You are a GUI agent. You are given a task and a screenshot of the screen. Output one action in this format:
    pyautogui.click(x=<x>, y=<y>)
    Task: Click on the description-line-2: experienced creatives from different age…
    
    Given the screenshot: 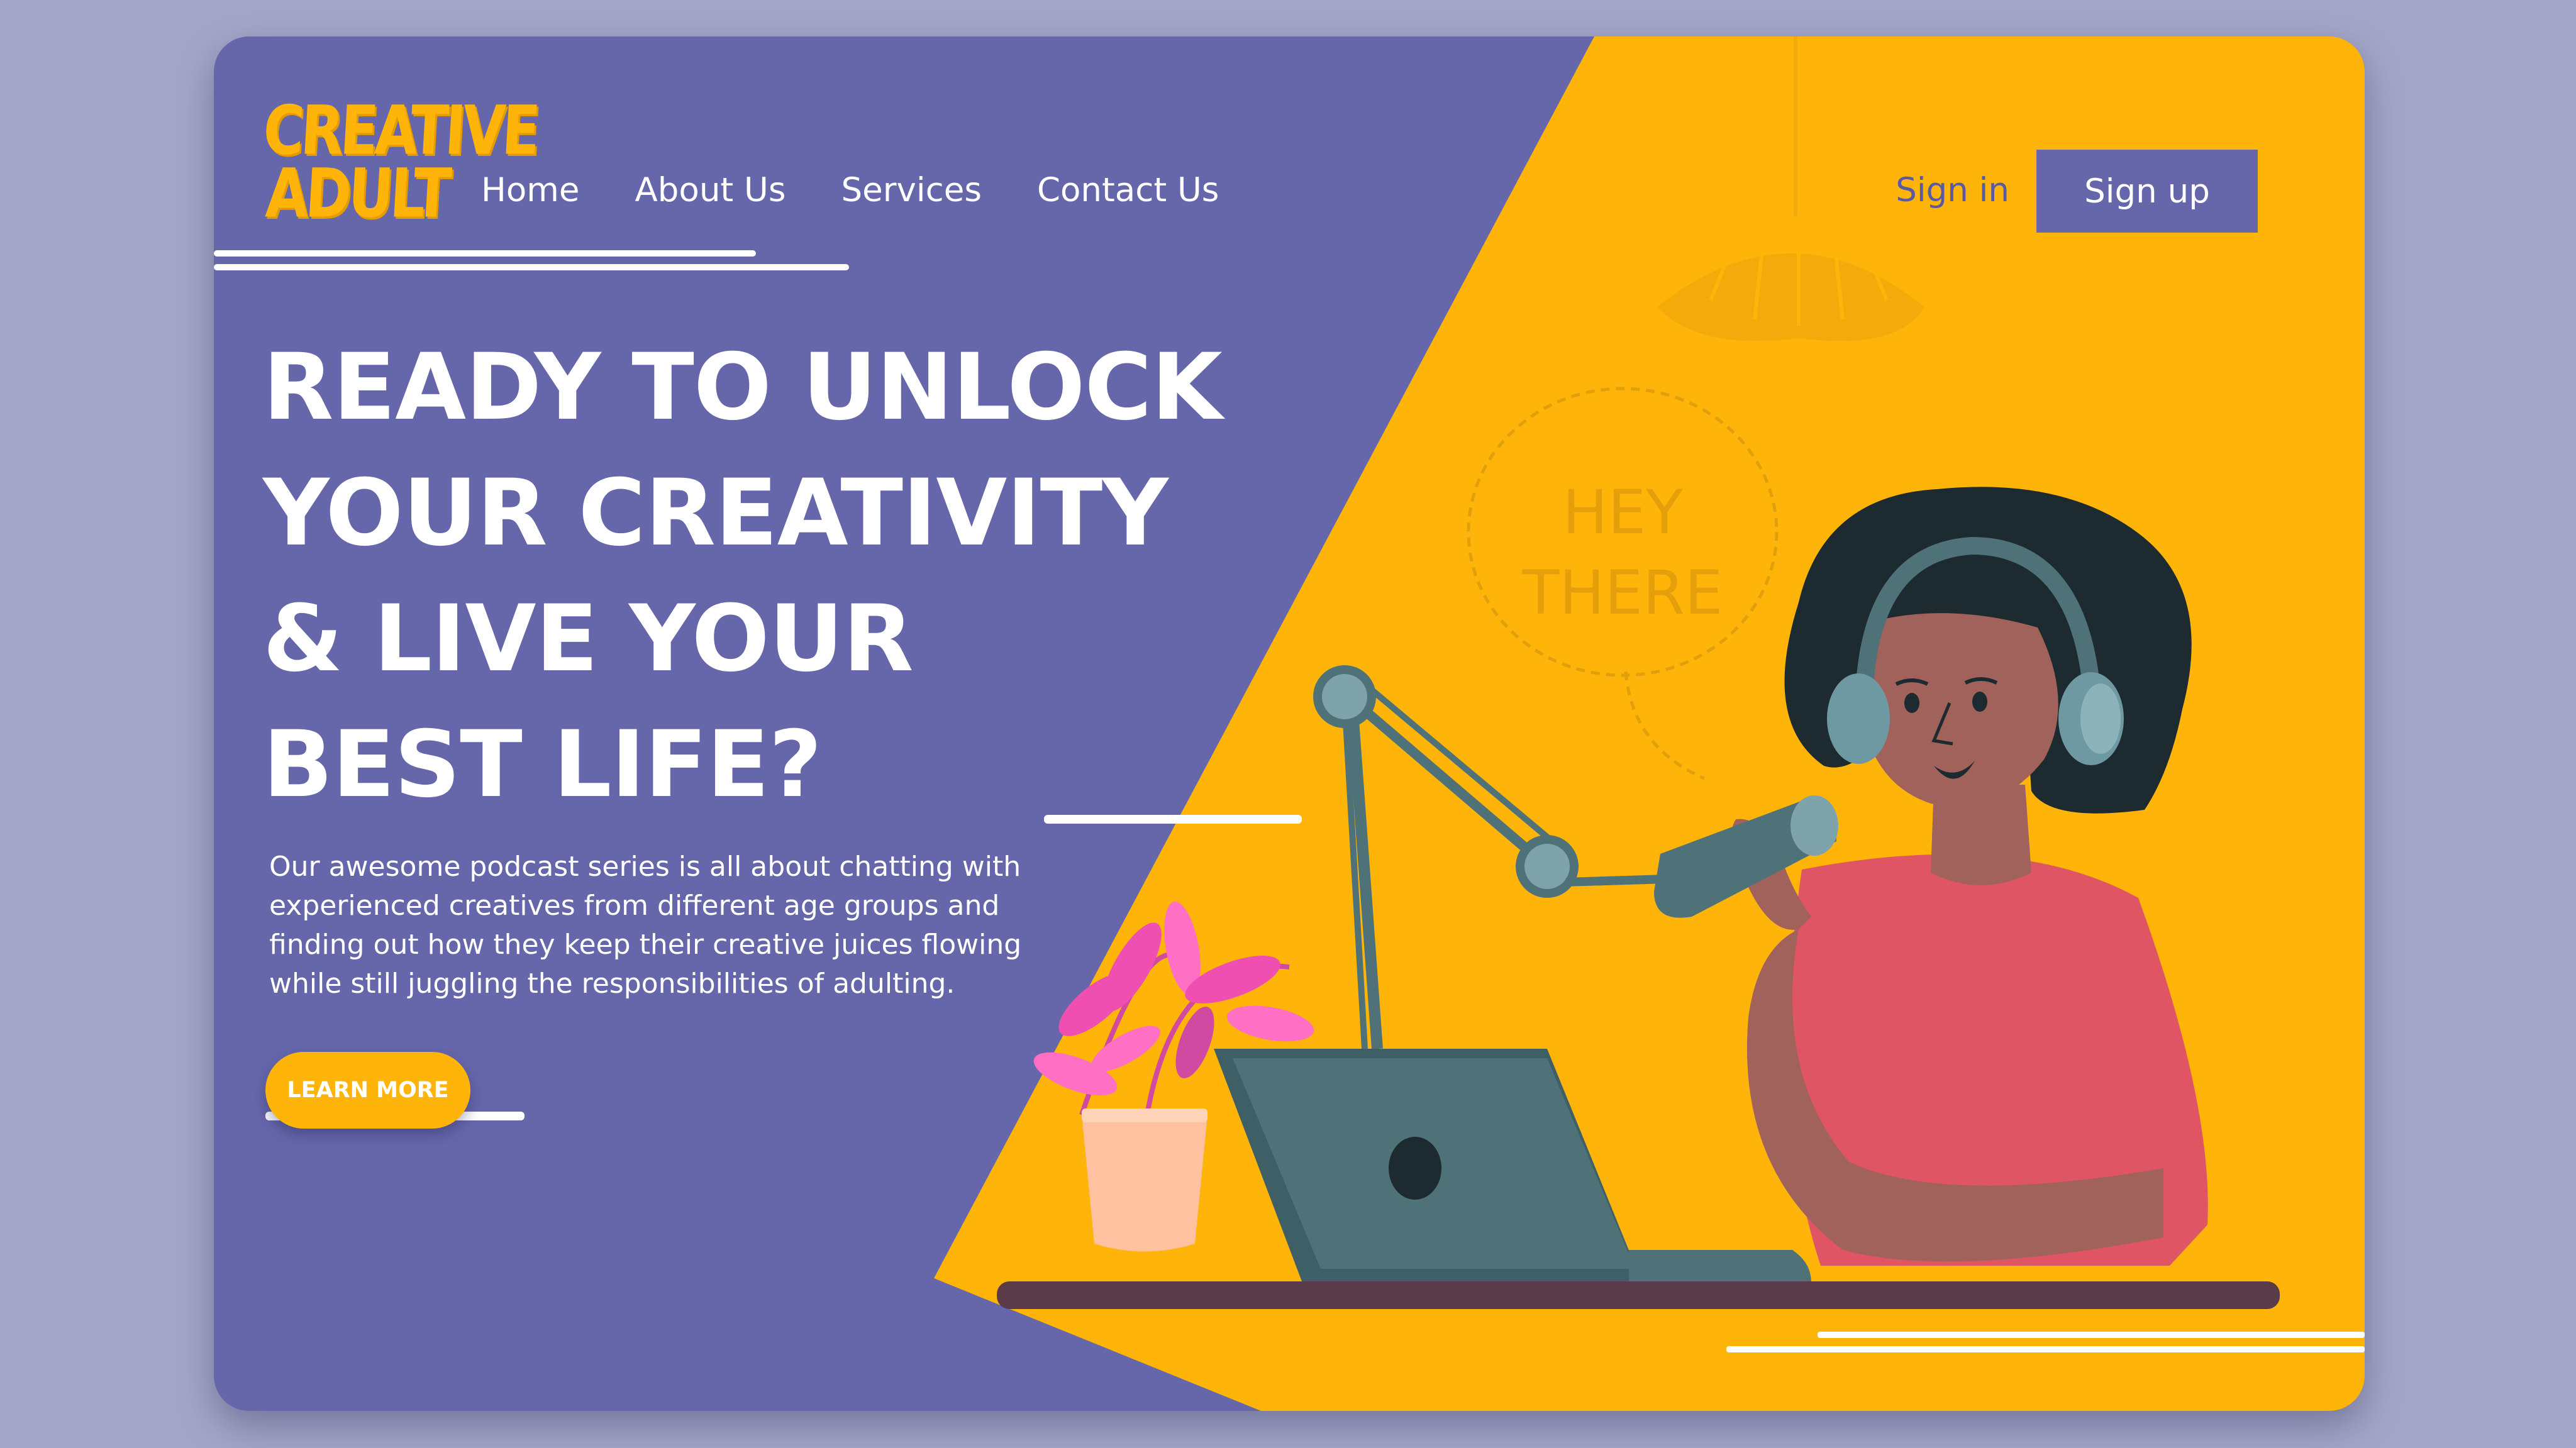 What is the action you would take?
    pyautogui.click(x=634, y=906)
    